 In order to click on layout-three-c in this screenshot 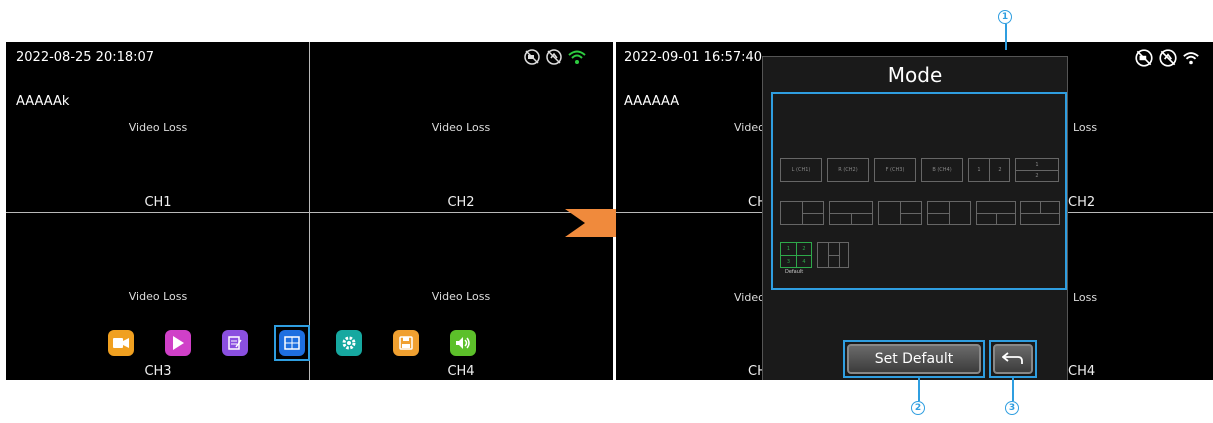, I will do `click(900, 213)`.